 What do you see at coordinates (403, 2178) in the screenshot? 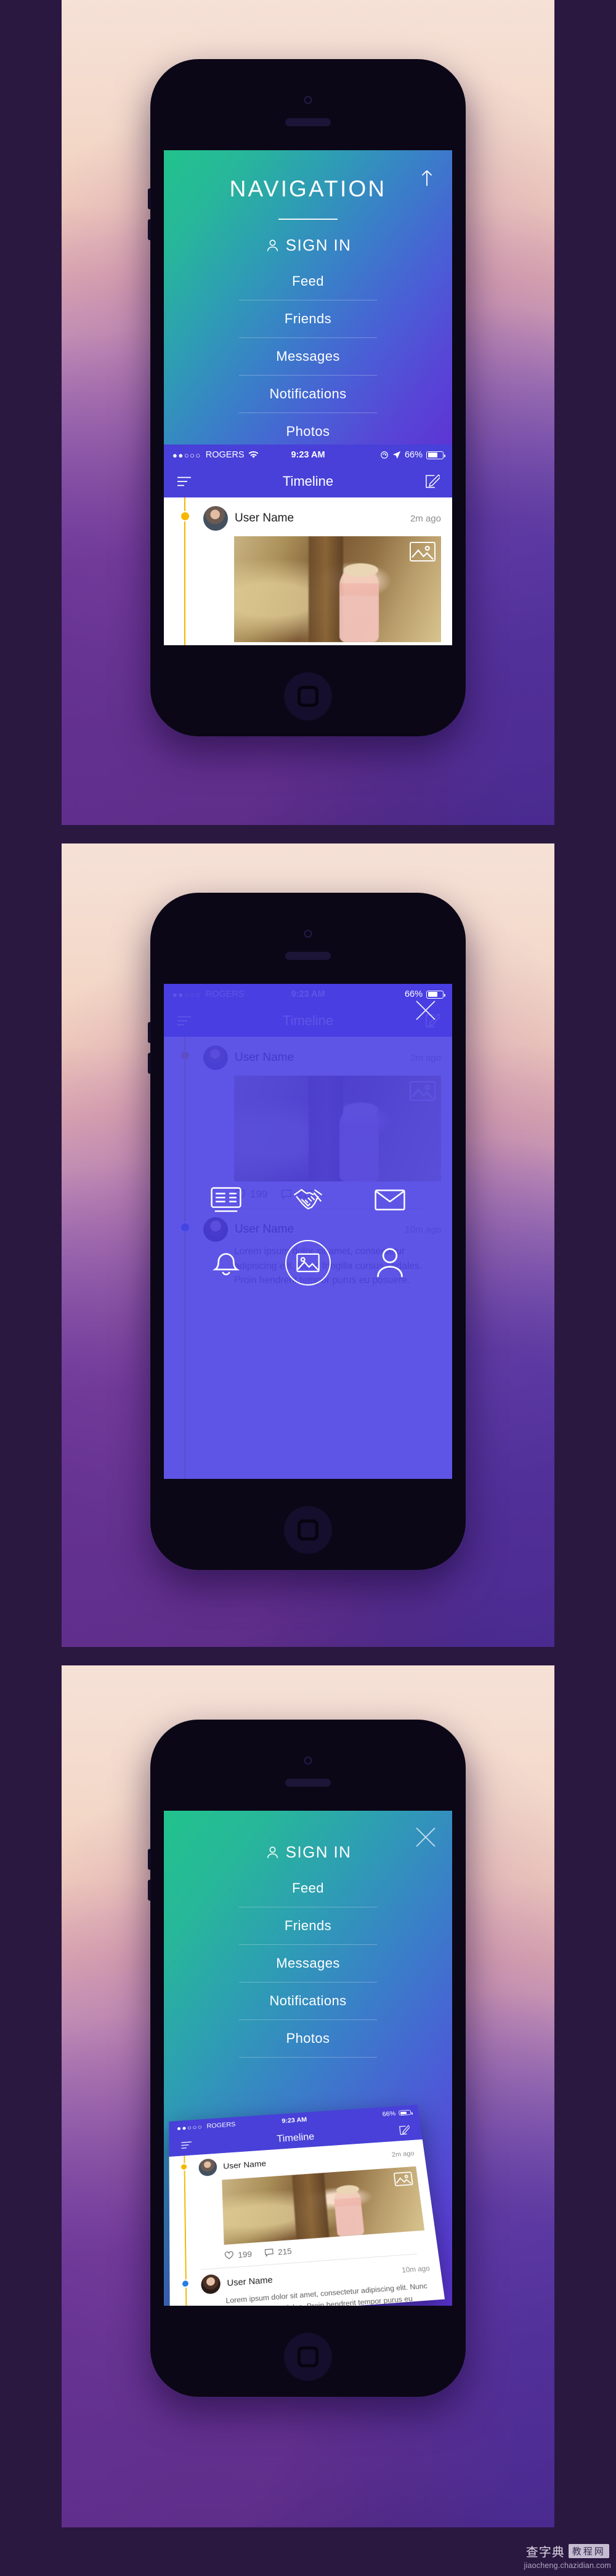
I see `image-icon` at bounding box center [403, 2178].